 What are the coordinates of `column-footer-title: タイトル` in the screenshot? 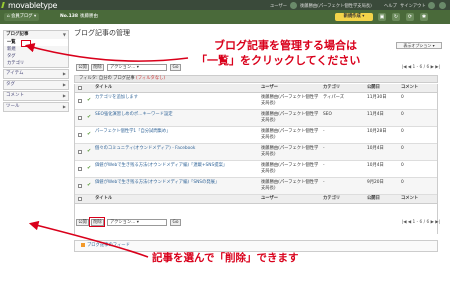 It's located at (176, 199).